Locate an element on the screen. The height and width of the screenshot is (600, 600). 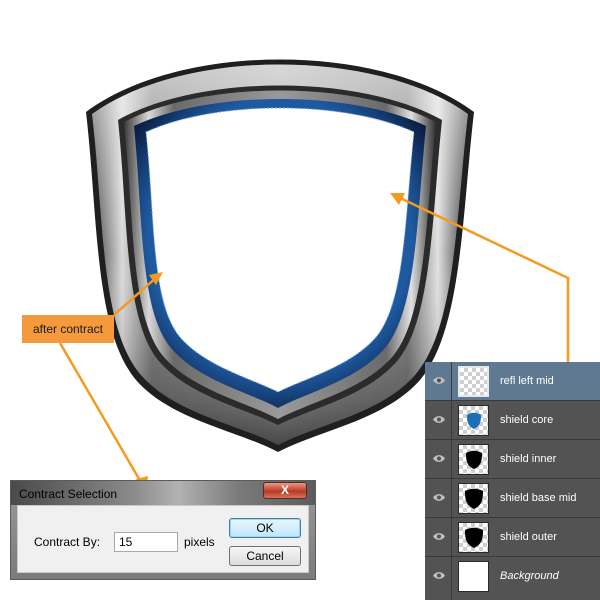
unit-label: pixels is located at coordinates (199, 542).